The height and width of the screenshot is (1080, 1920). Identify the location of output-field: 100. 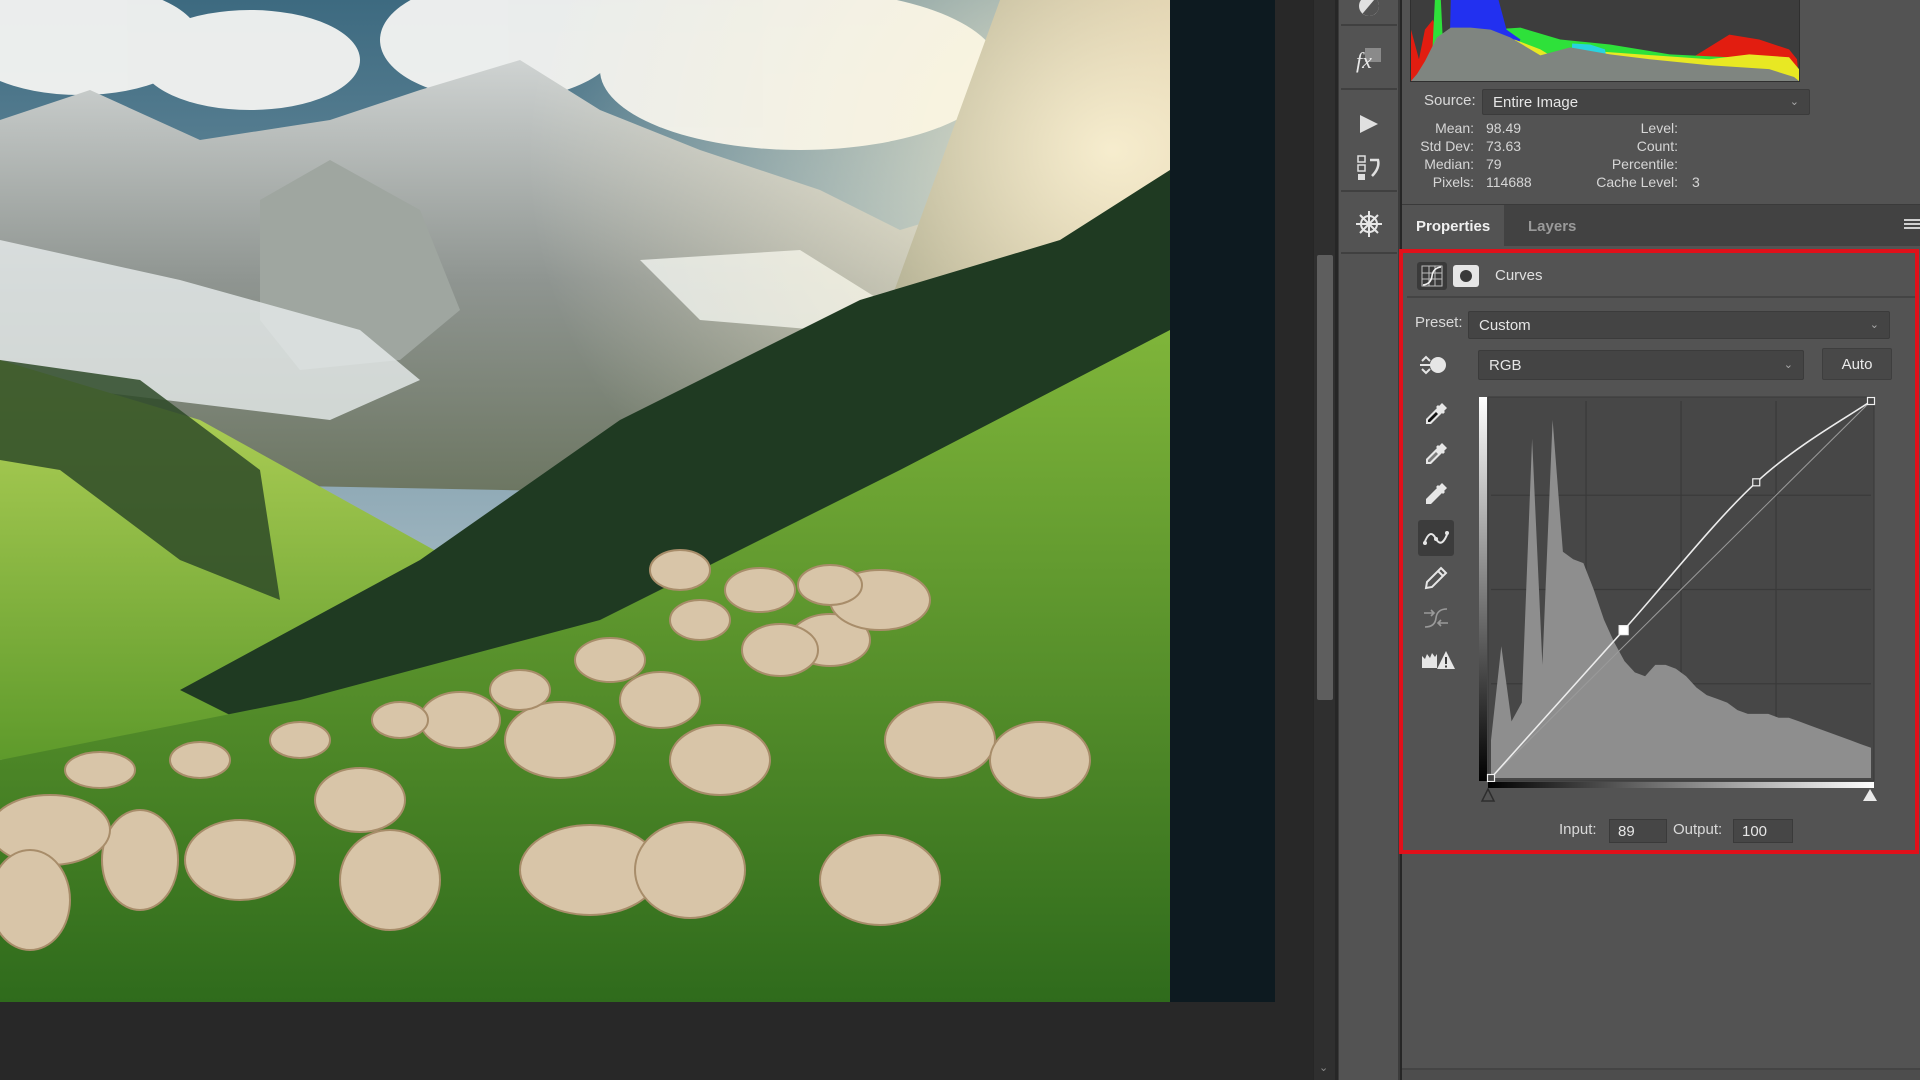
(1763, 831).